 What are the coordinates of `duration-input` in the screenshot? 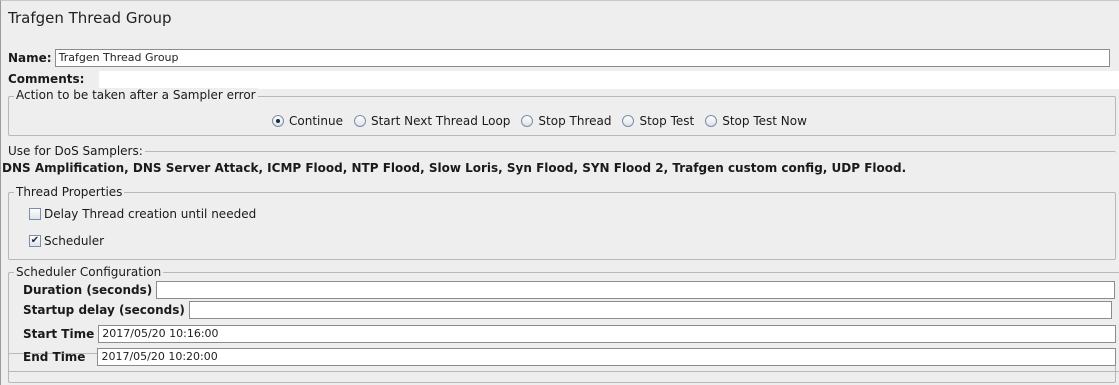 It's located at (636, 290).